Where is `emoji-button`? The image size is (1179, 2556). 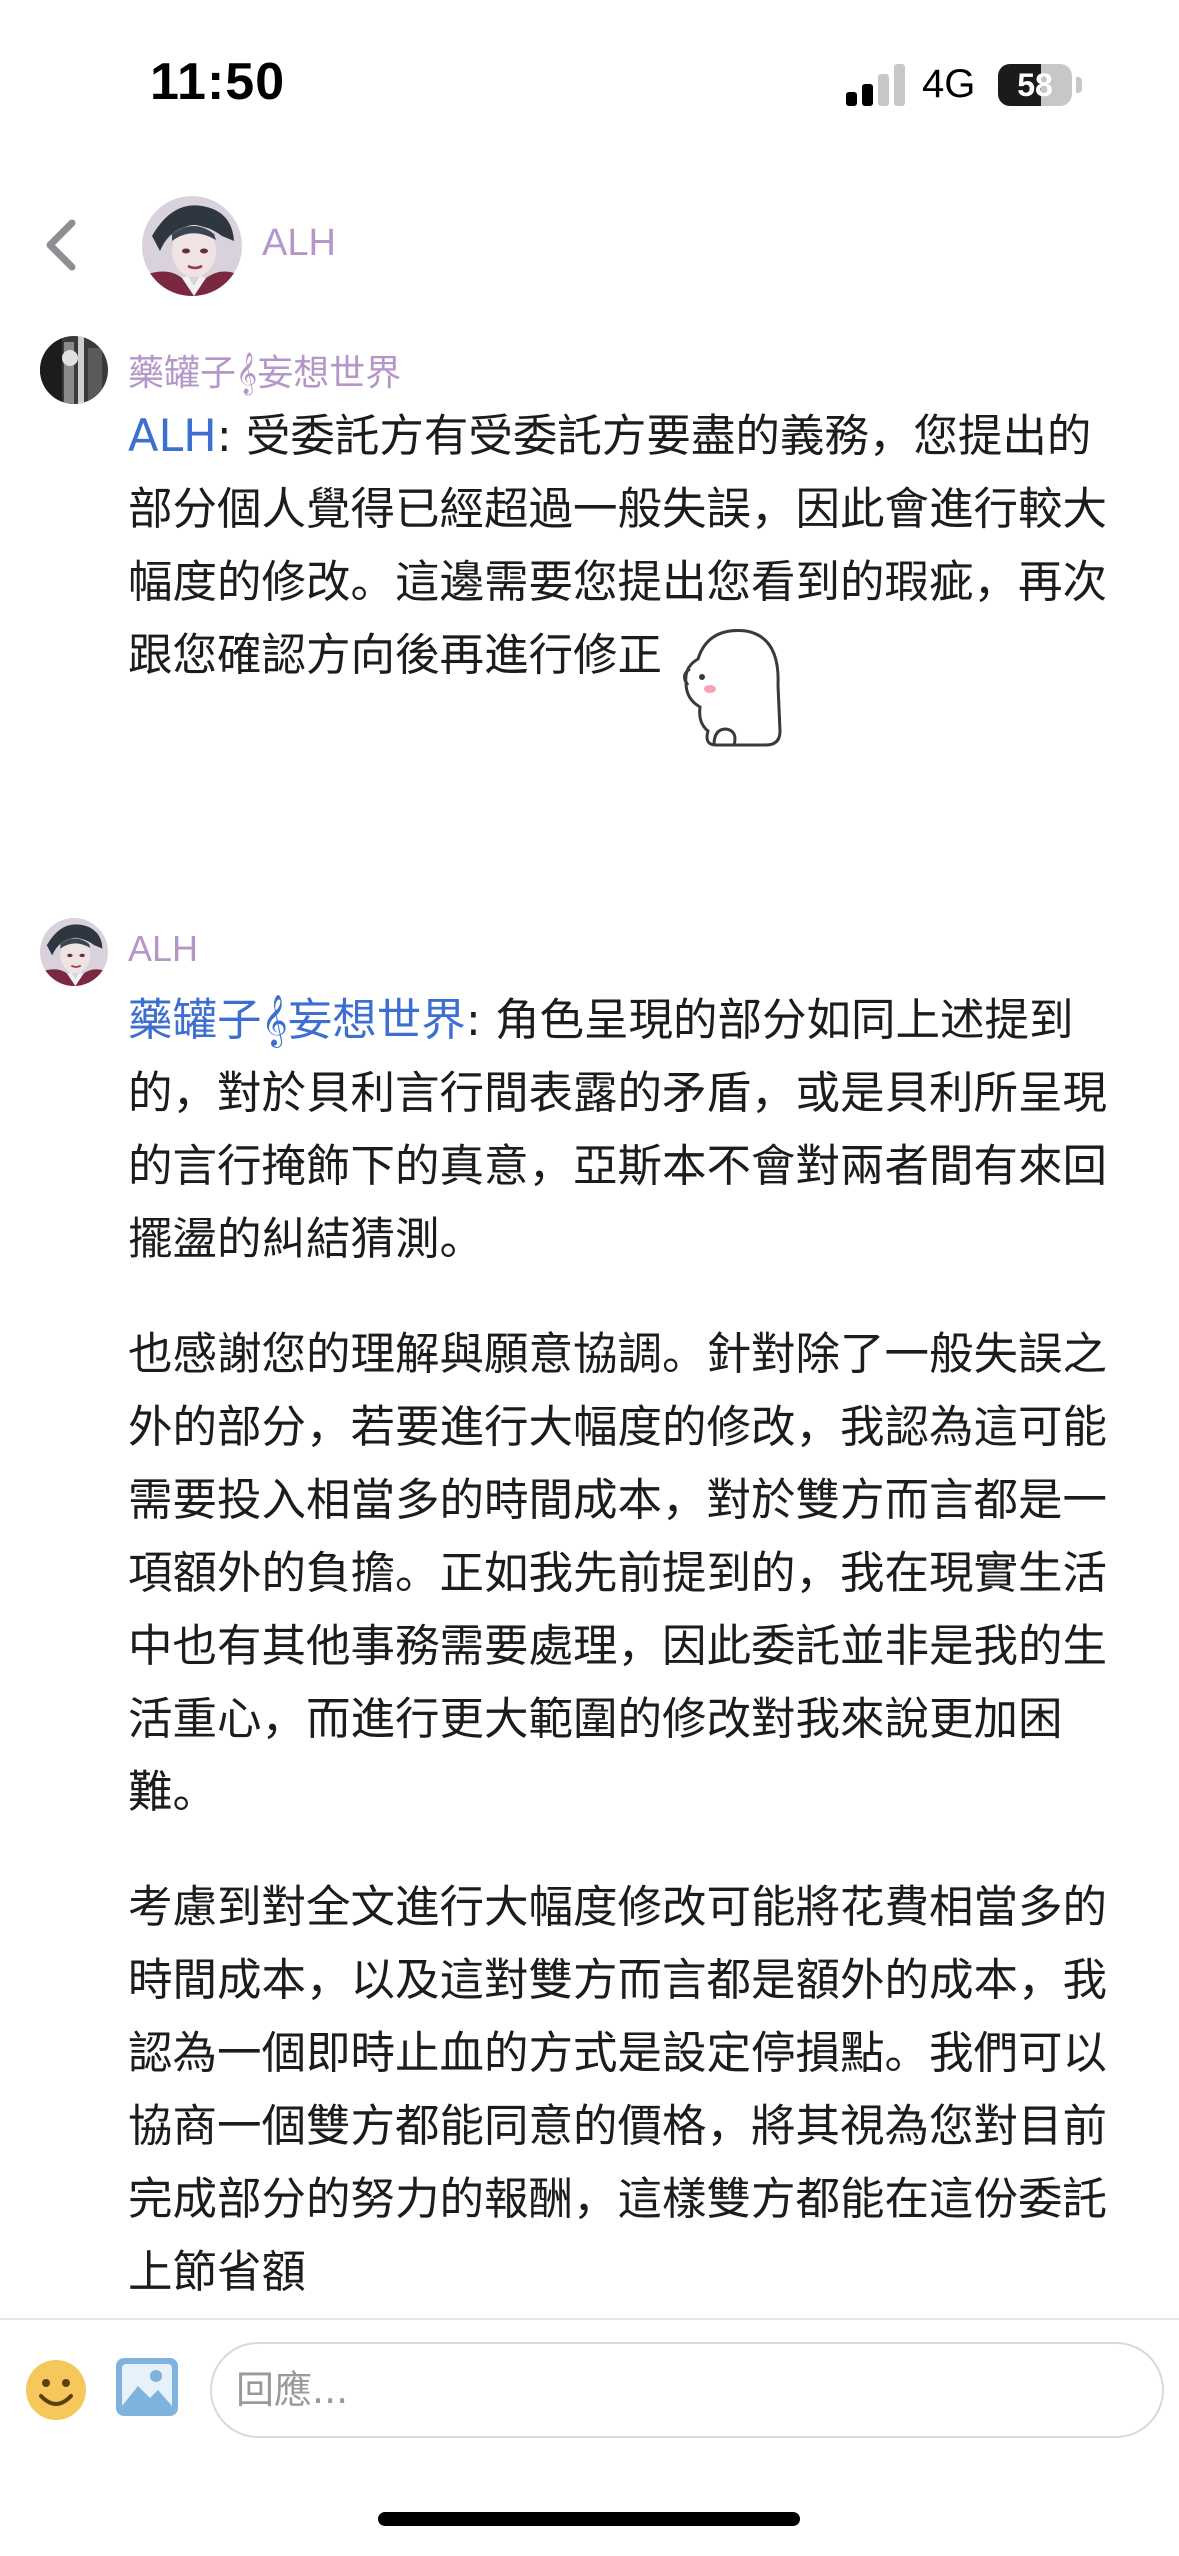 emoji-button is located at coordinates (56, 2390).